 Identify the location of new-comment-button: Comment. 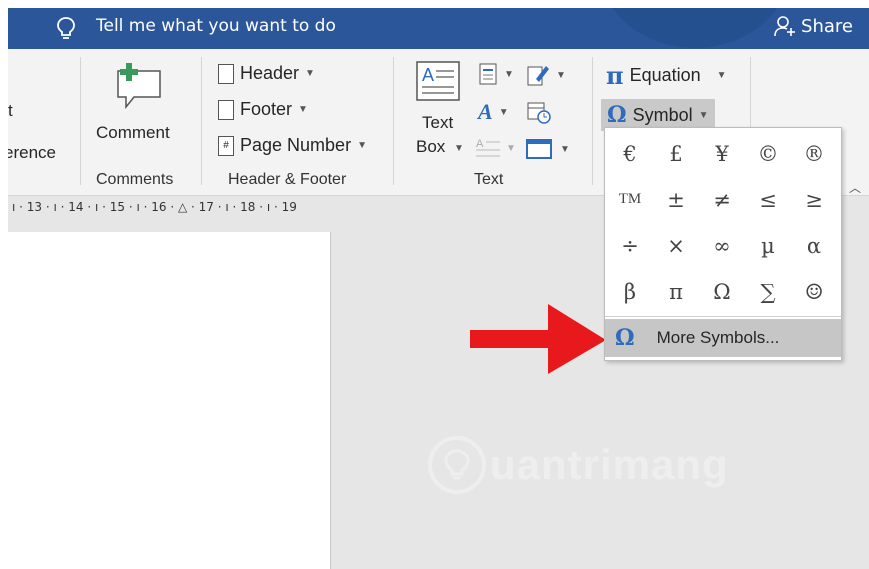
(143, 107).